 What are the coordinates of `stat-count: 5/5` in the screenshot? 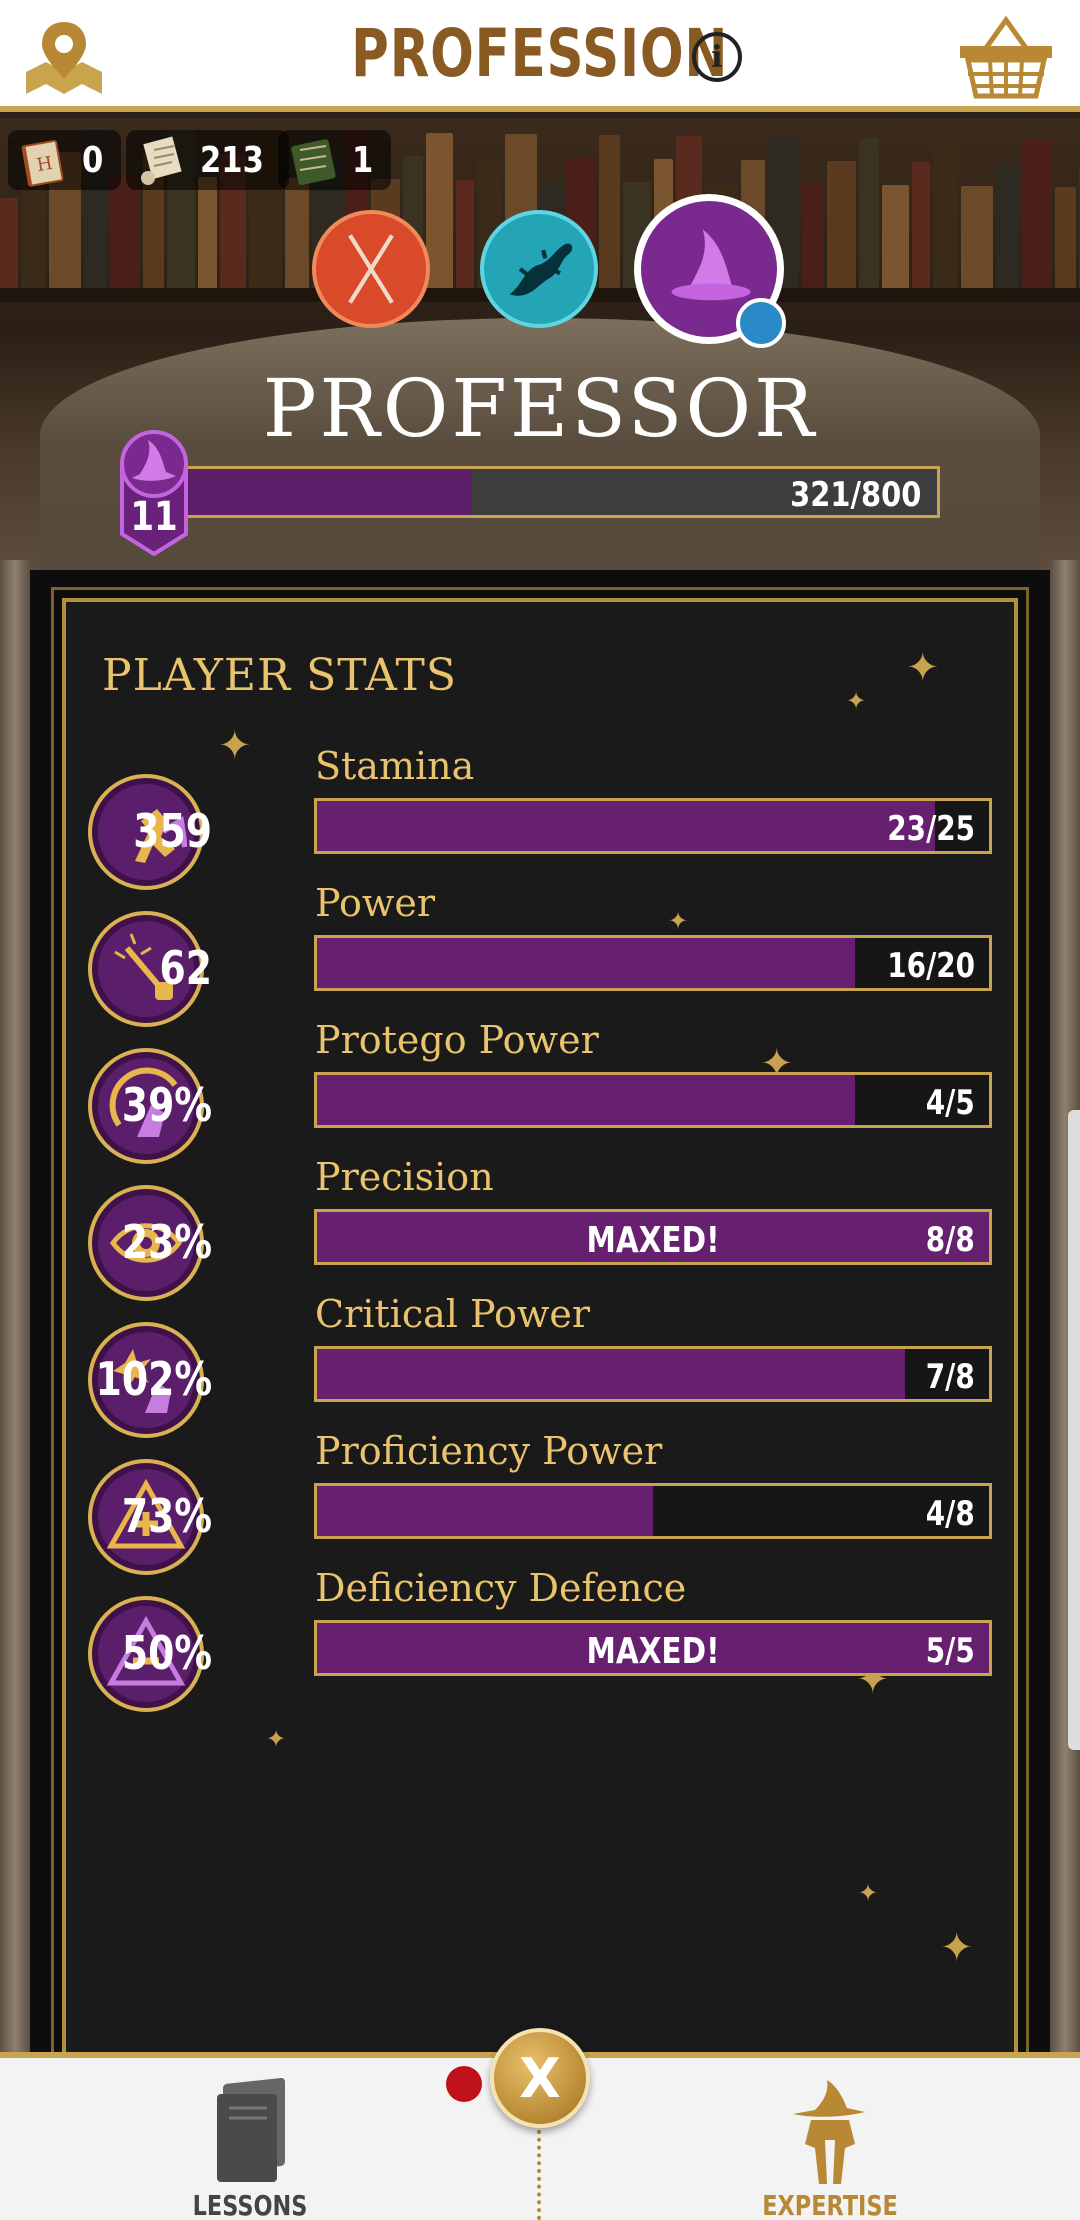 It's located at (950, 1651).